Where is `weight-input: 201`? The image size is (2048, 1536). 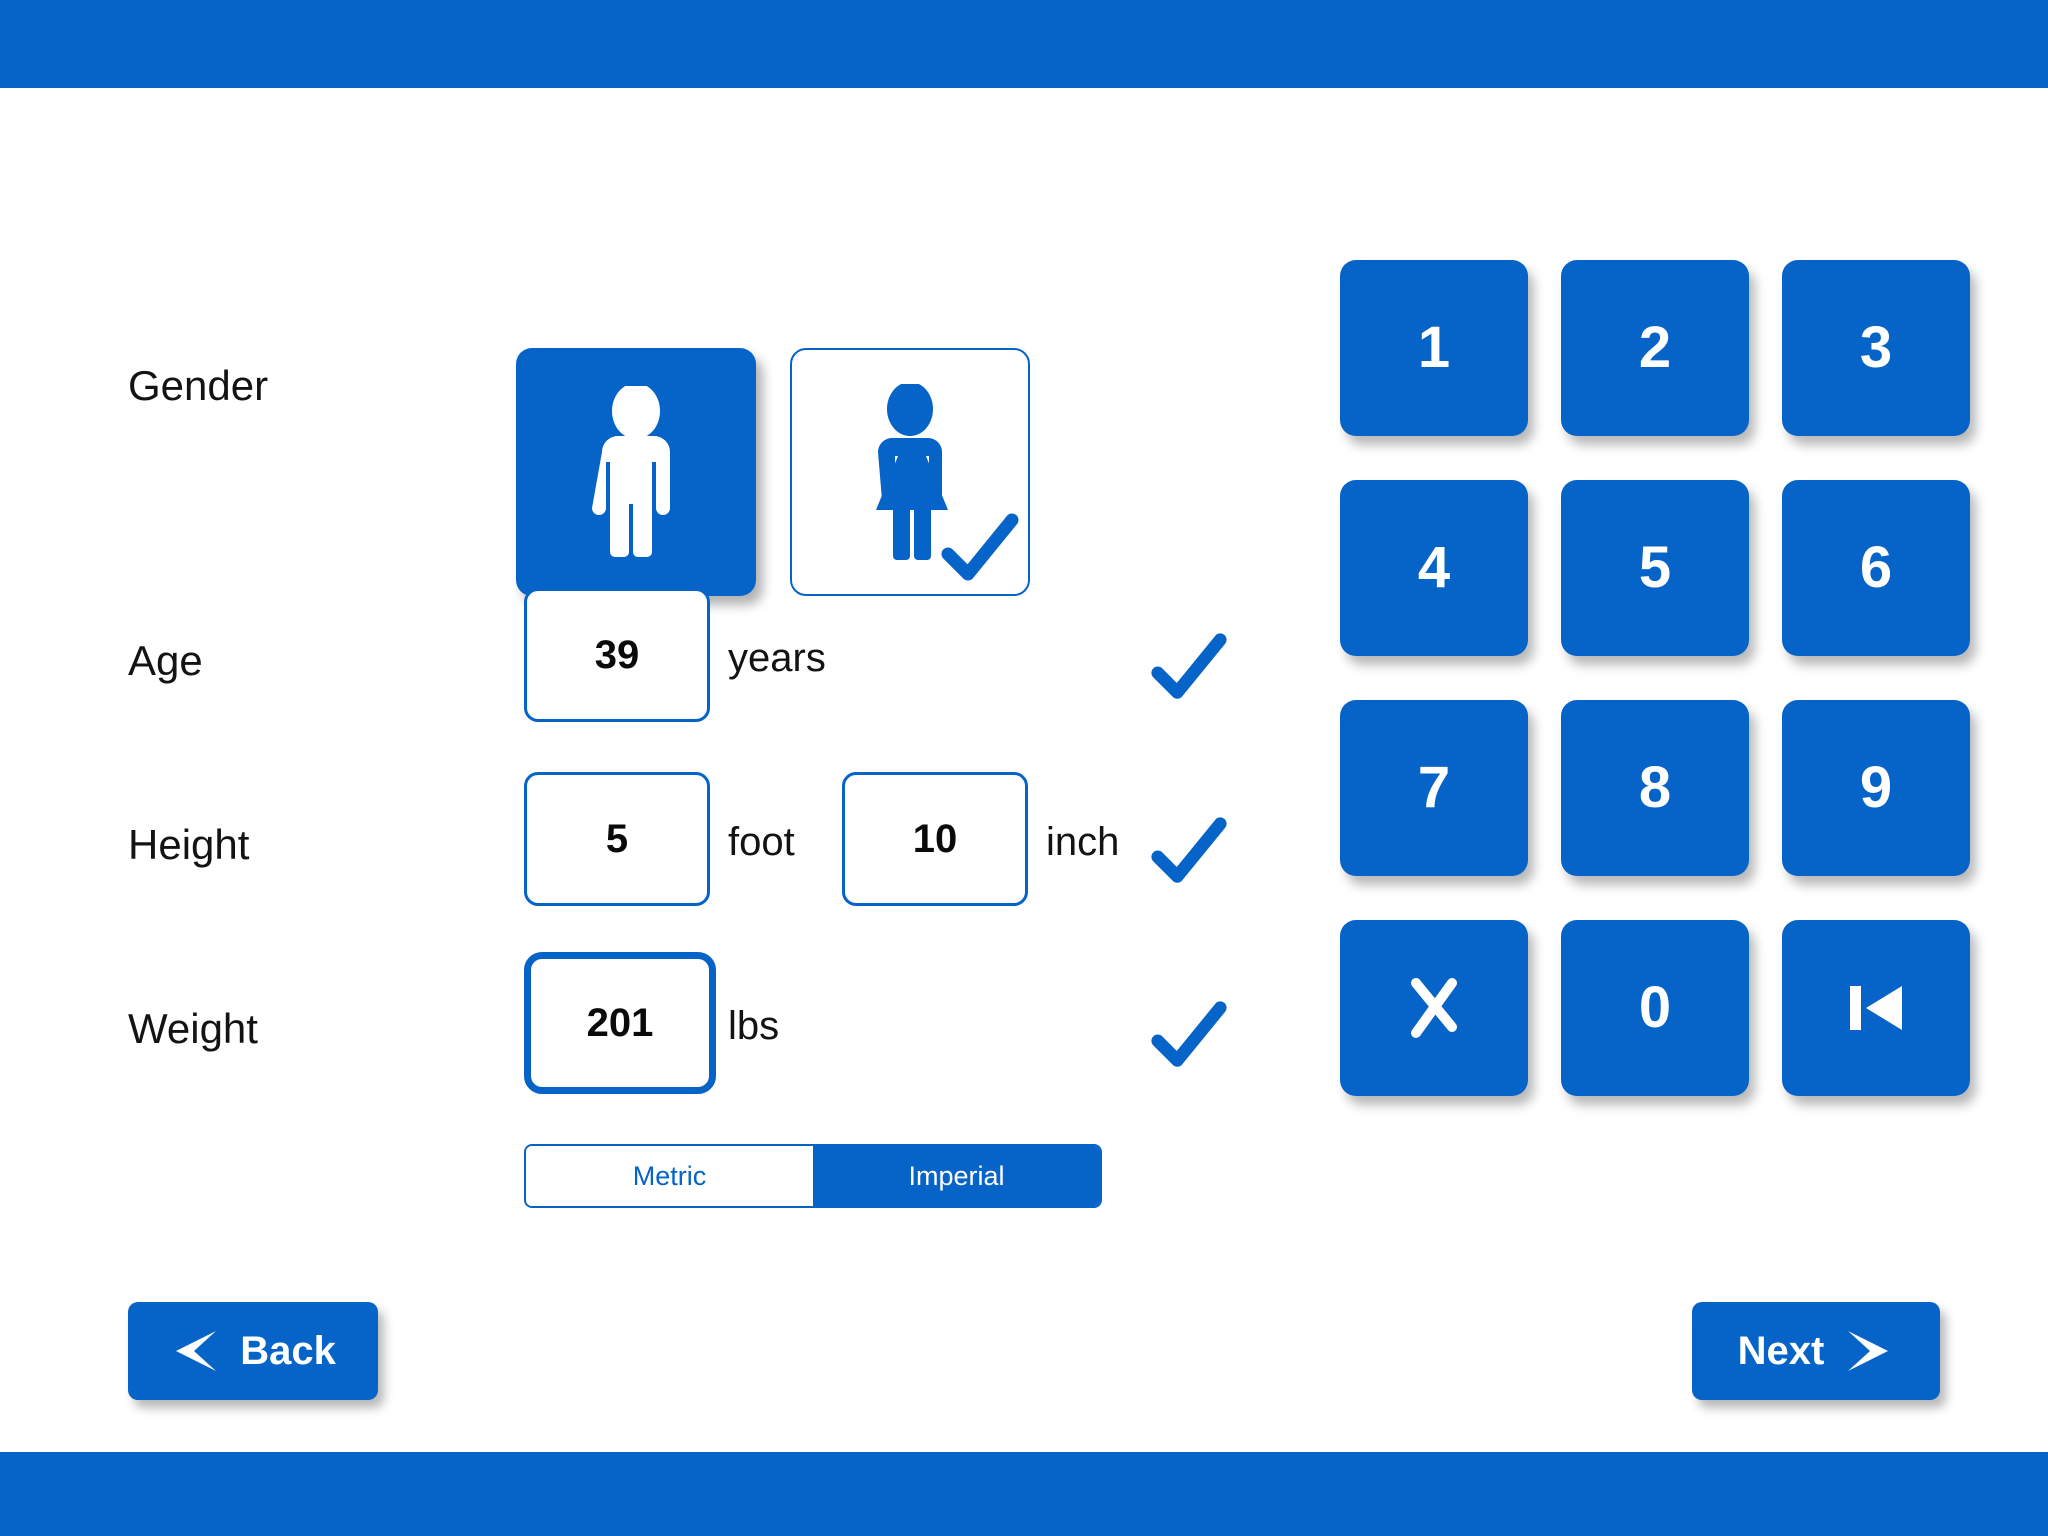
weight-input: 201 is located at coordinates (620, 1023).